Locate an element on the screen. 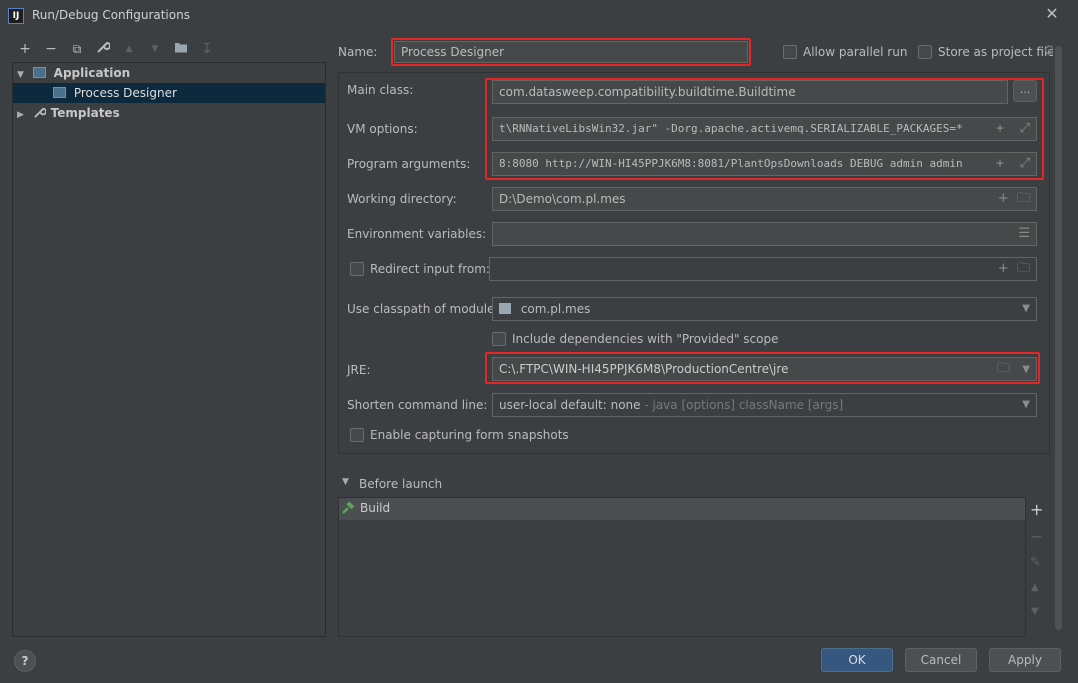 The width and height of the screenshot is (1078, 683). program-args-label: Program arguments: is located at coordinates (409, 164).